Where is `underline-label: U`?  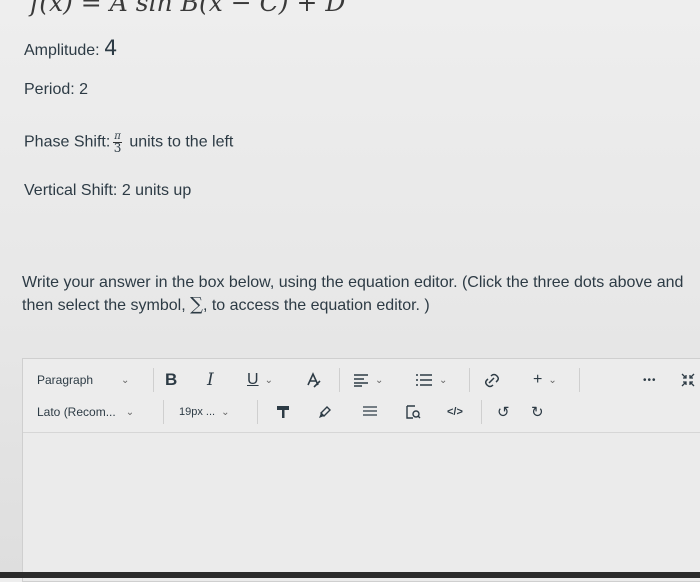
underline-label: U is located at coordinates (253, 379).